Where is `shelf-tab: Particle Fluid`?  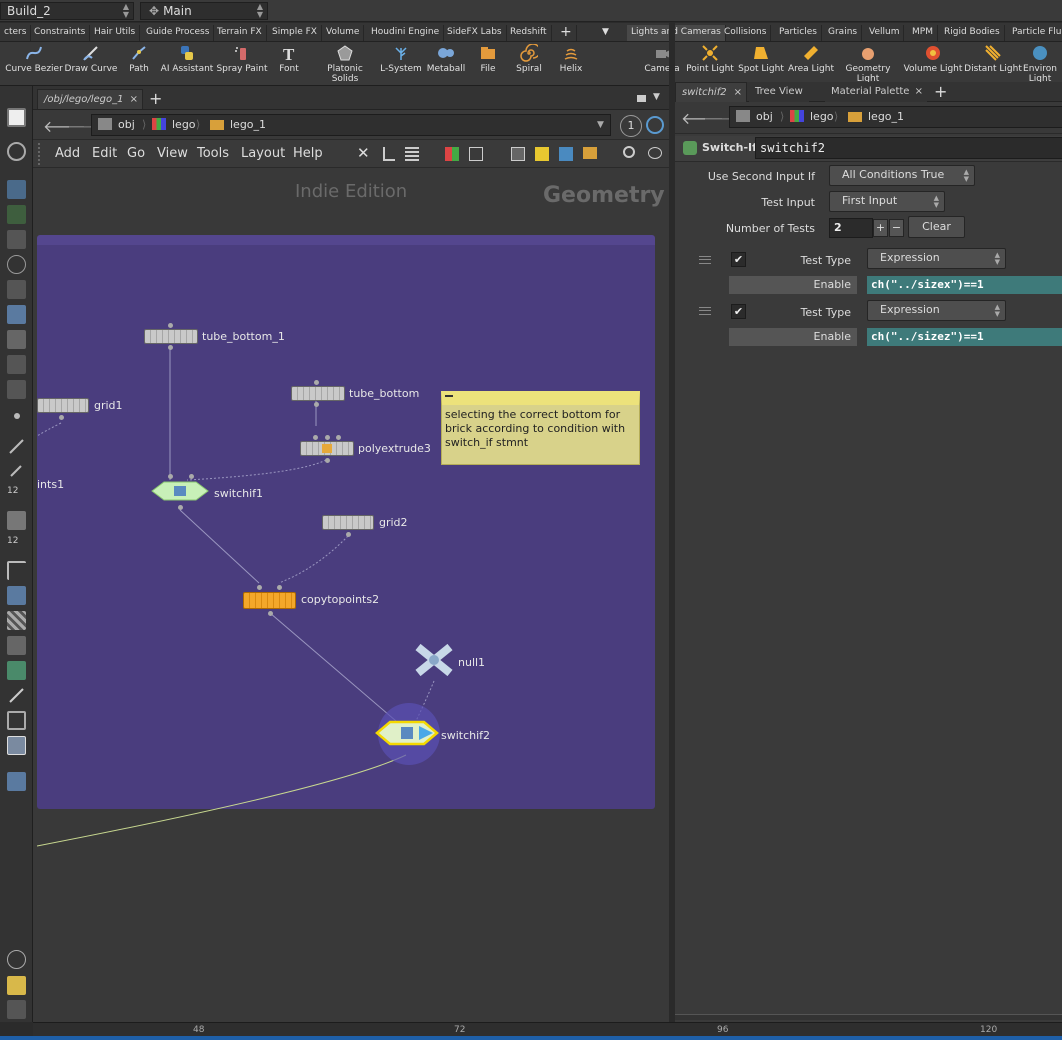 shelf-tab: Particle Fluid is located at coordinates (1035, 33).